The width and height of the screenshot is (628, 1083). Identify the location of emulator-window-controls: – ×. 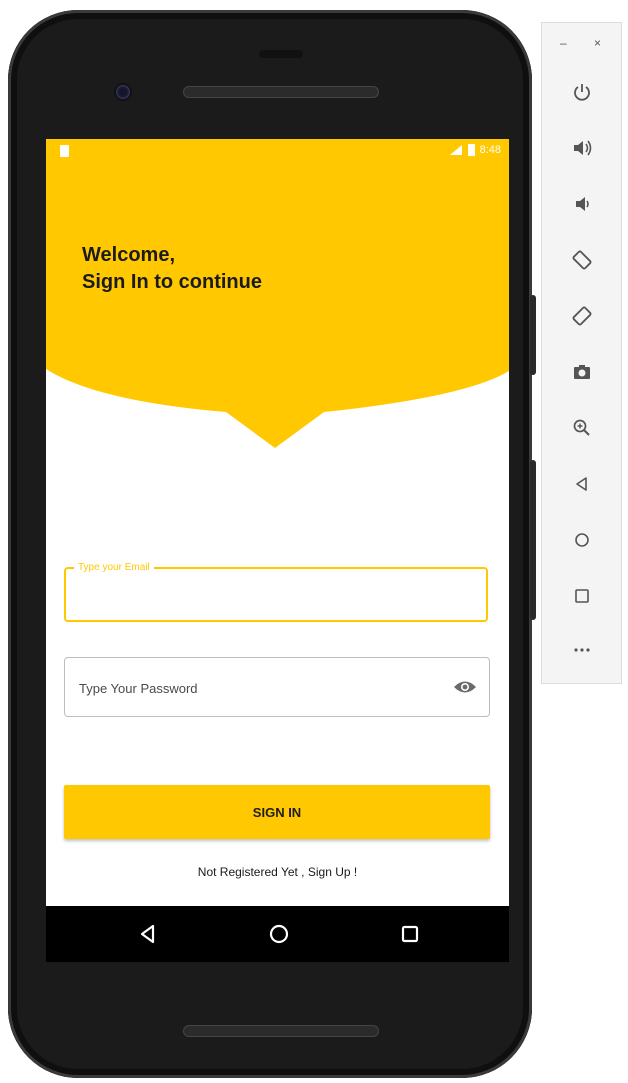
(582, 43).